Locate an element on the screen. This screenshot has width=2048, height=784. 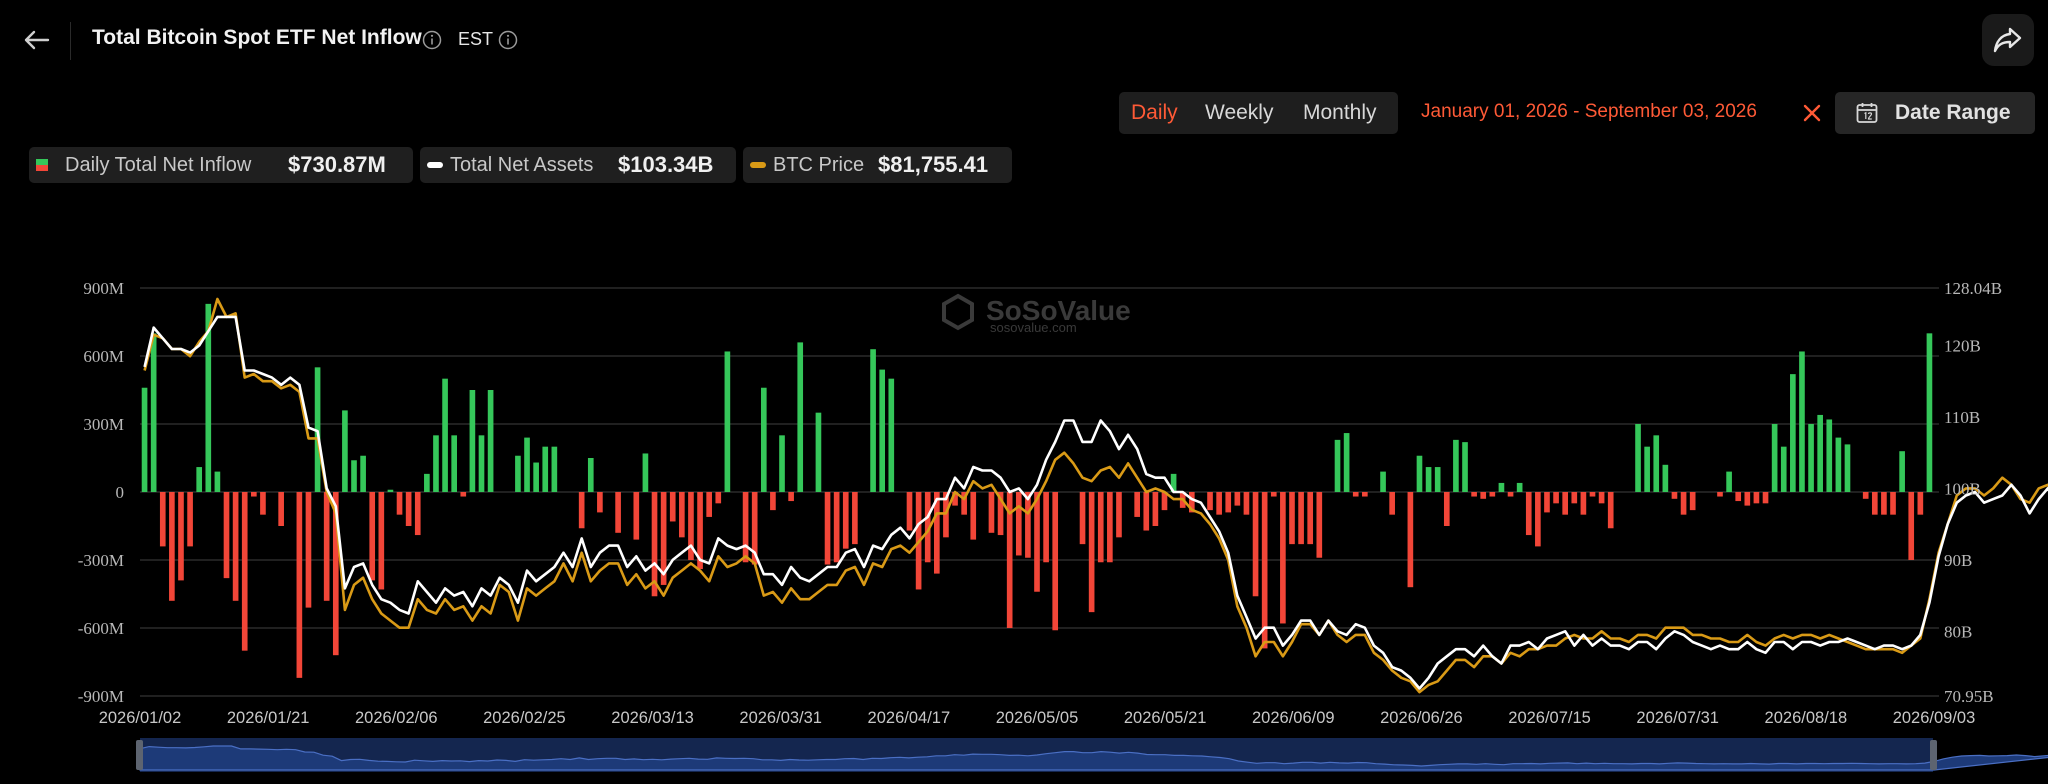
navigator-handle-left is located at coordinates (139, 755).